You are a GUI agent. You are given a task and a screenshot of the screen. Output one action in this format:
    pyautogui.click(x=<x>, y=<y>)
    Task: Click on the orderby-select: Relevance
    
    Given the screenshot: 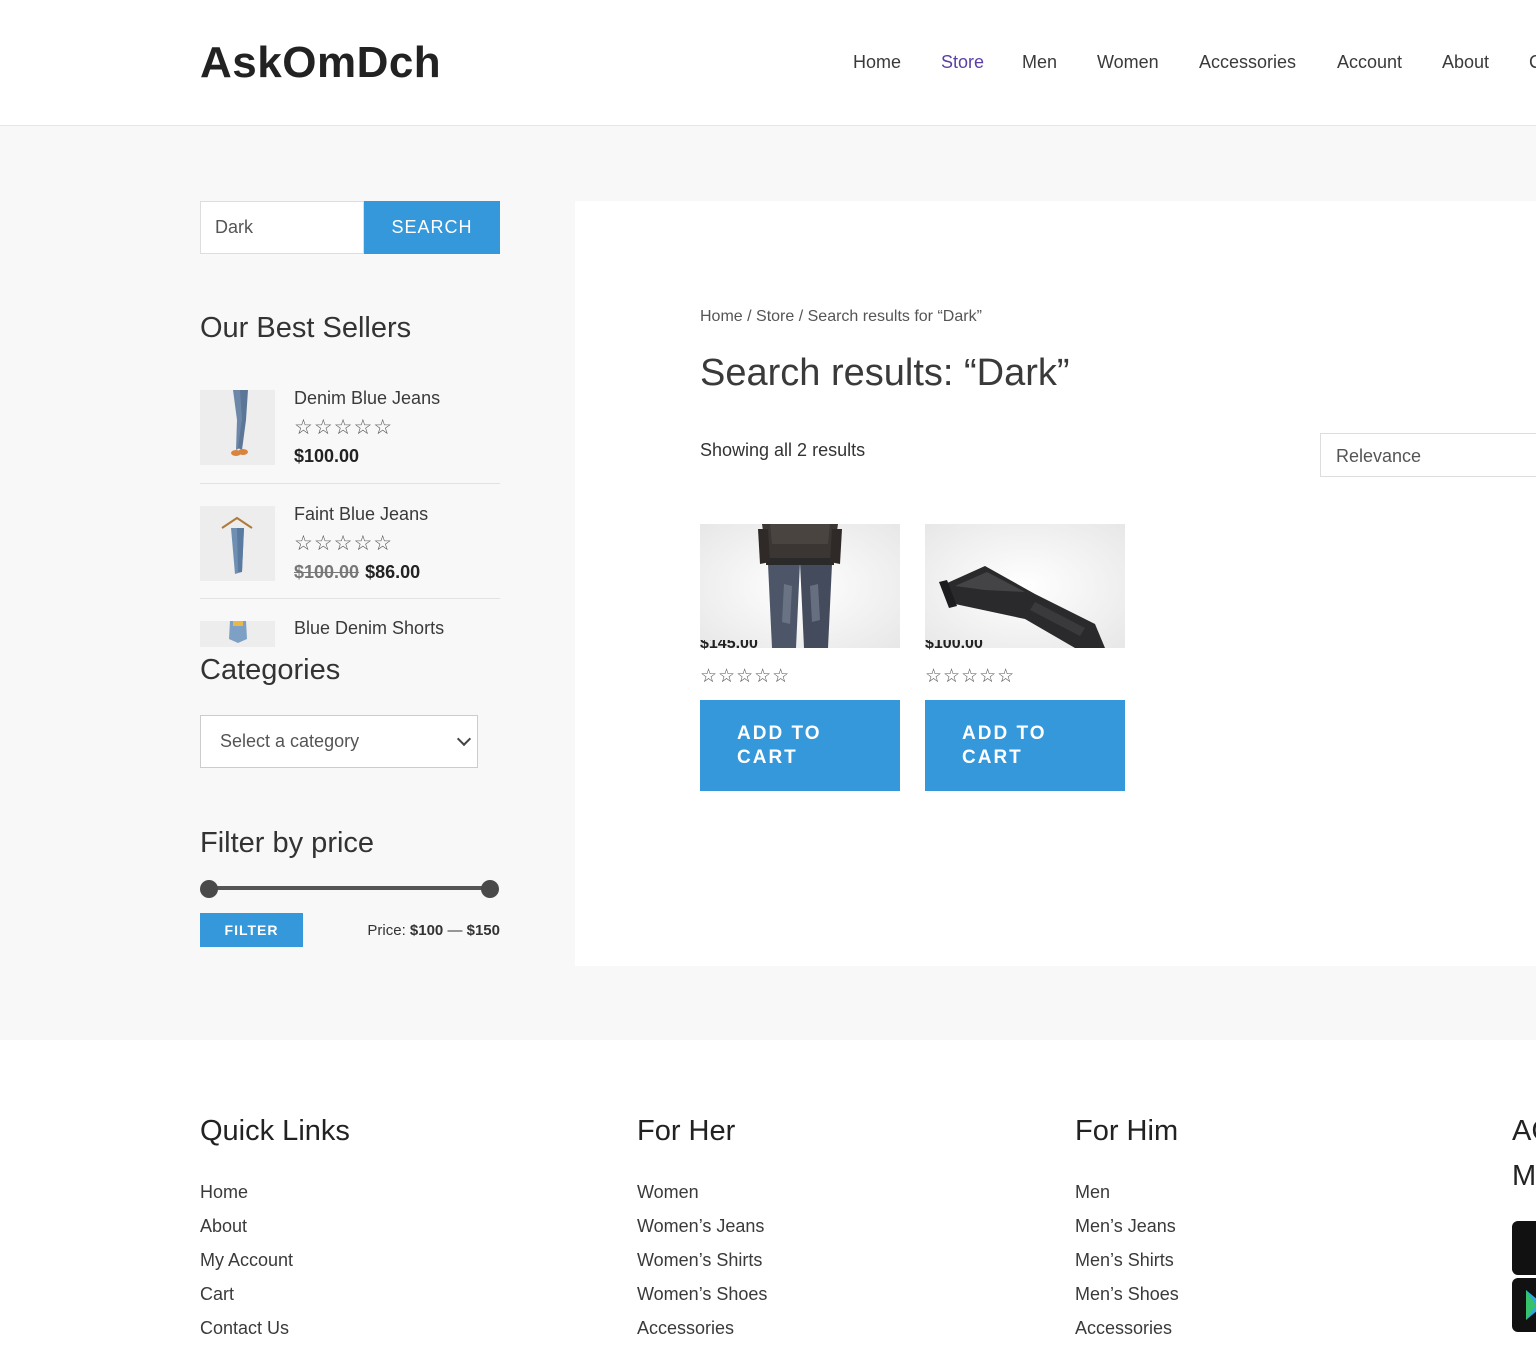 What is the action you would take?
    pyautogui.click(x=1428, y=455)
    